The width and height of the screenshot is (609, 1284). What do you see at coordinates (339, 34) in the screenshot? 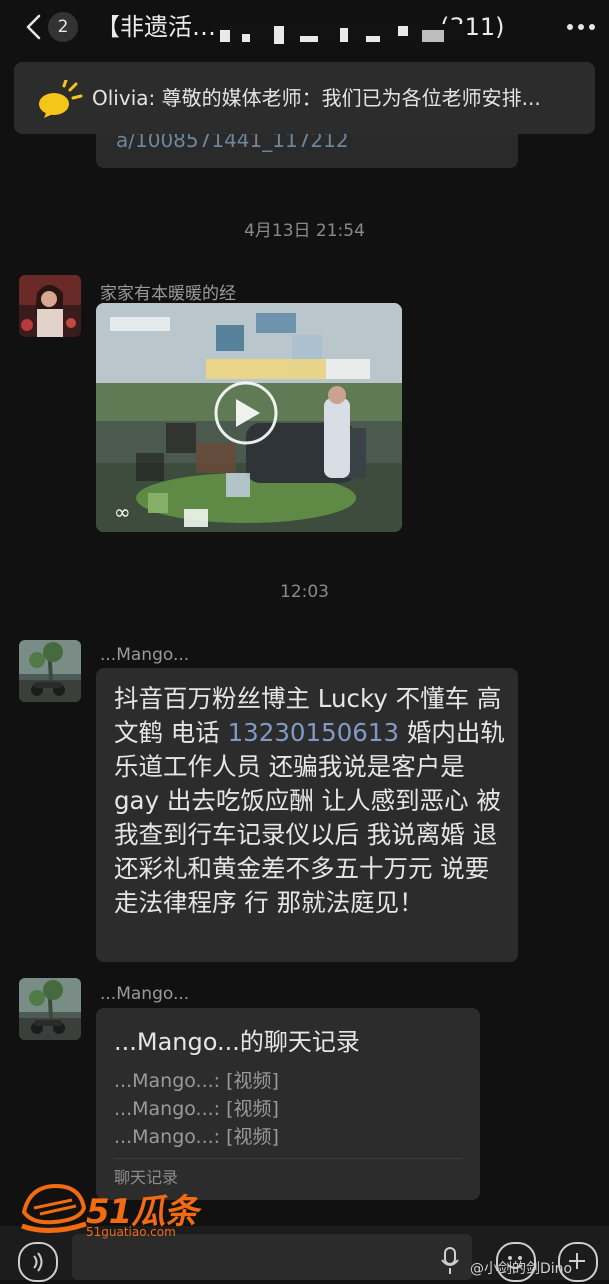
I see `title-redaction` at bounding box center [339, 34].